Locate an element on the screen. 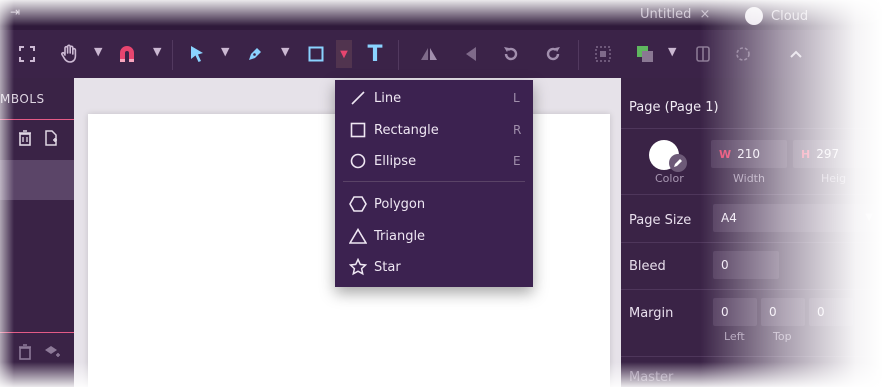 This screenshot has height=387, width=883. margin-top-label: Top is located at coordinates (782, 336).